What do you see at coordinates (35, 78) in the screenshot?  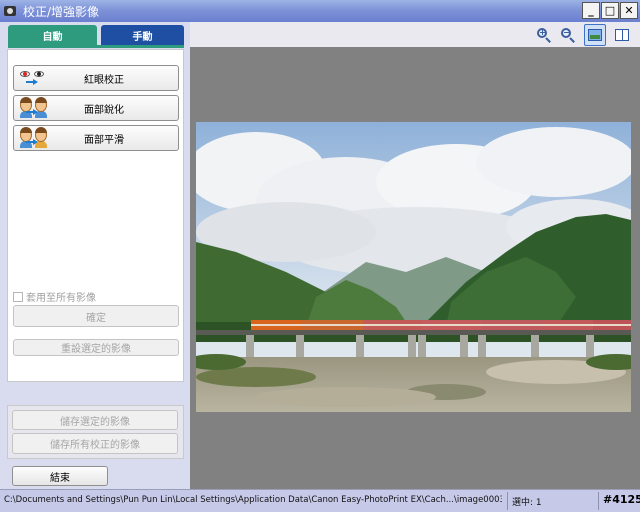 I see `red-eye-icon` at bounding box center [35, 78].